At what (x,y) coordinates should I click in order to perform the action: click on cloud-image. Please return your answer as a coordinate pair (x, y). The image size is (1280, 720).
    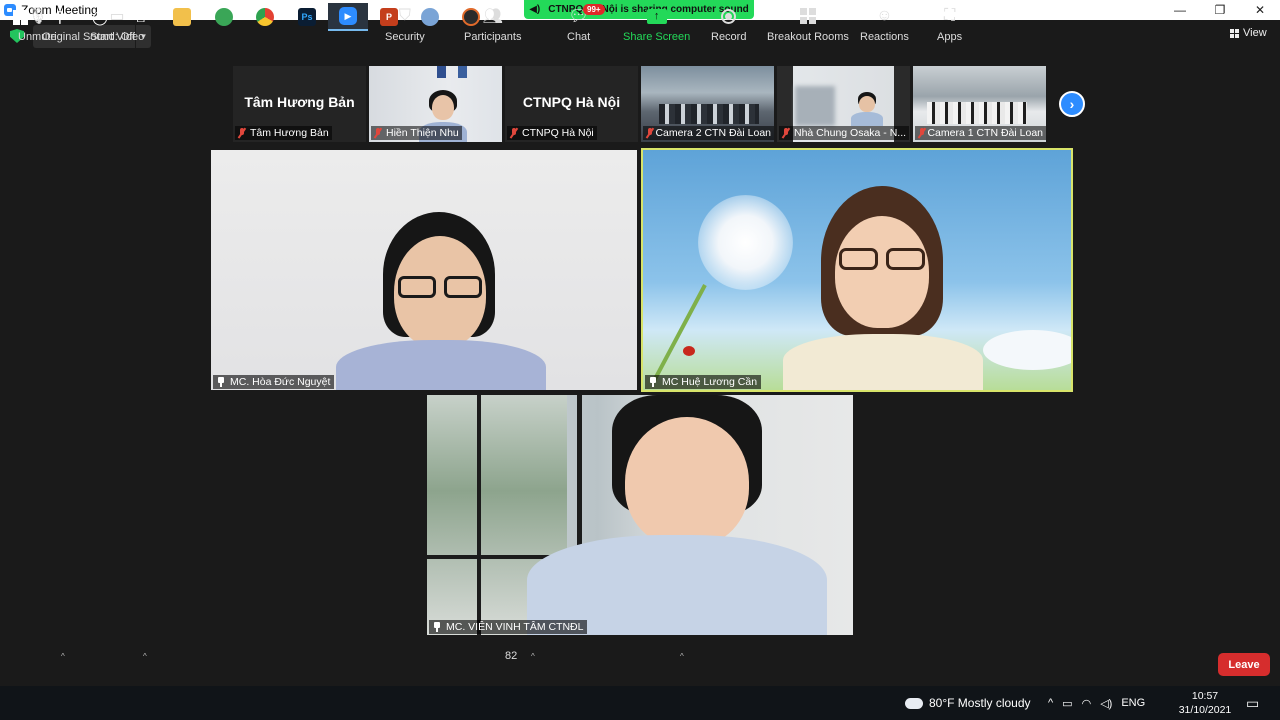
    Looking at the image, I should click on (1027, 350).